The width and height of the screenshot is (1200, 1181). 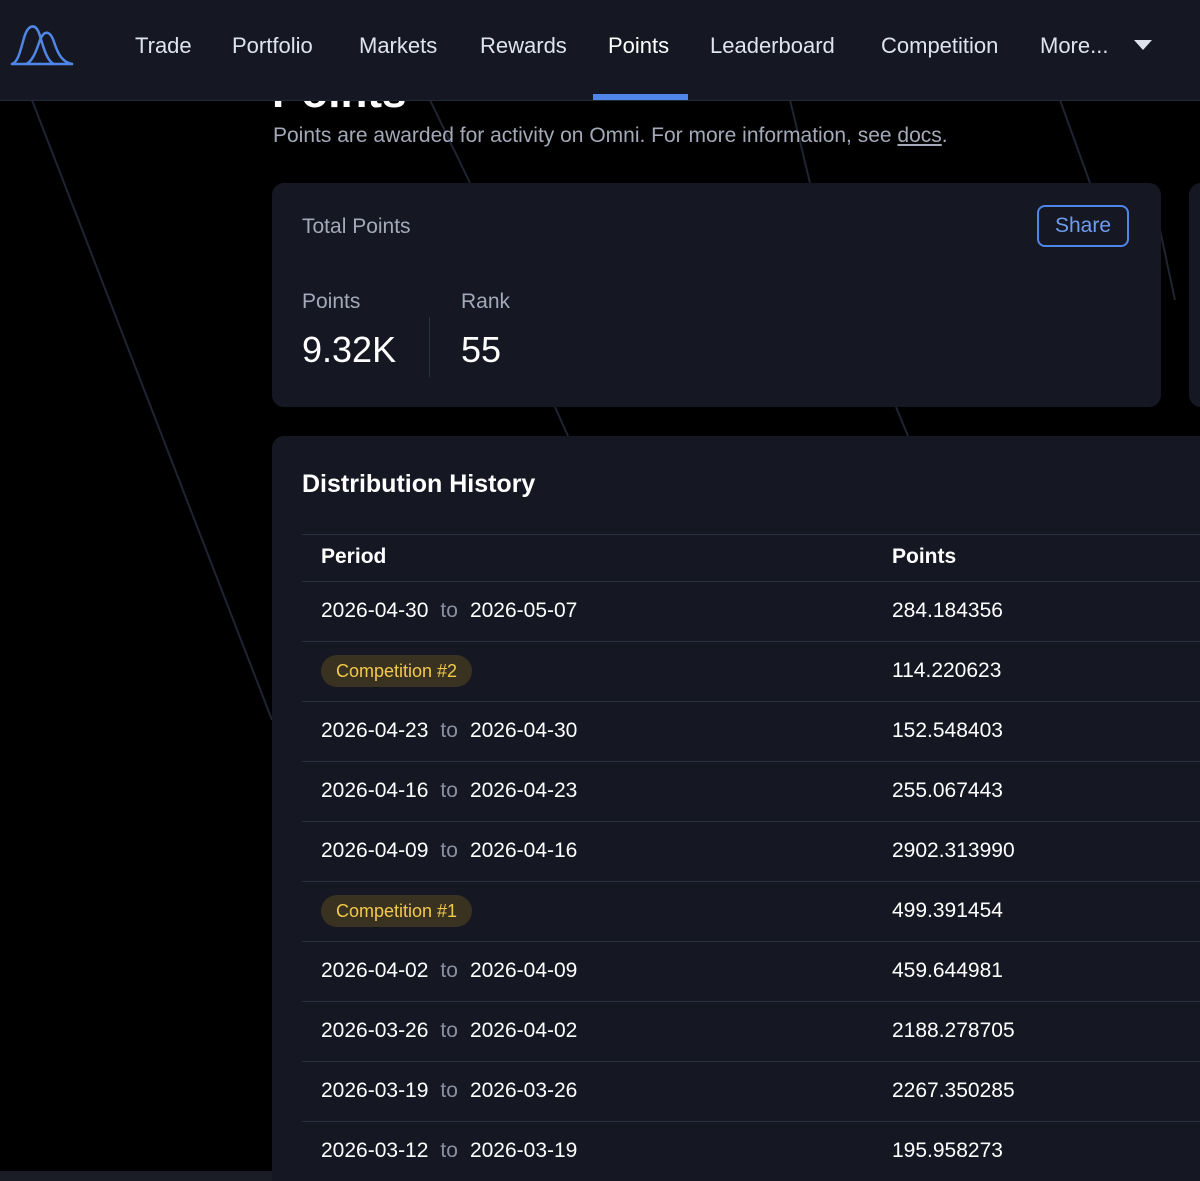 I want to click on distribution-history-title: Distribution History, so click(x=419, y=484).